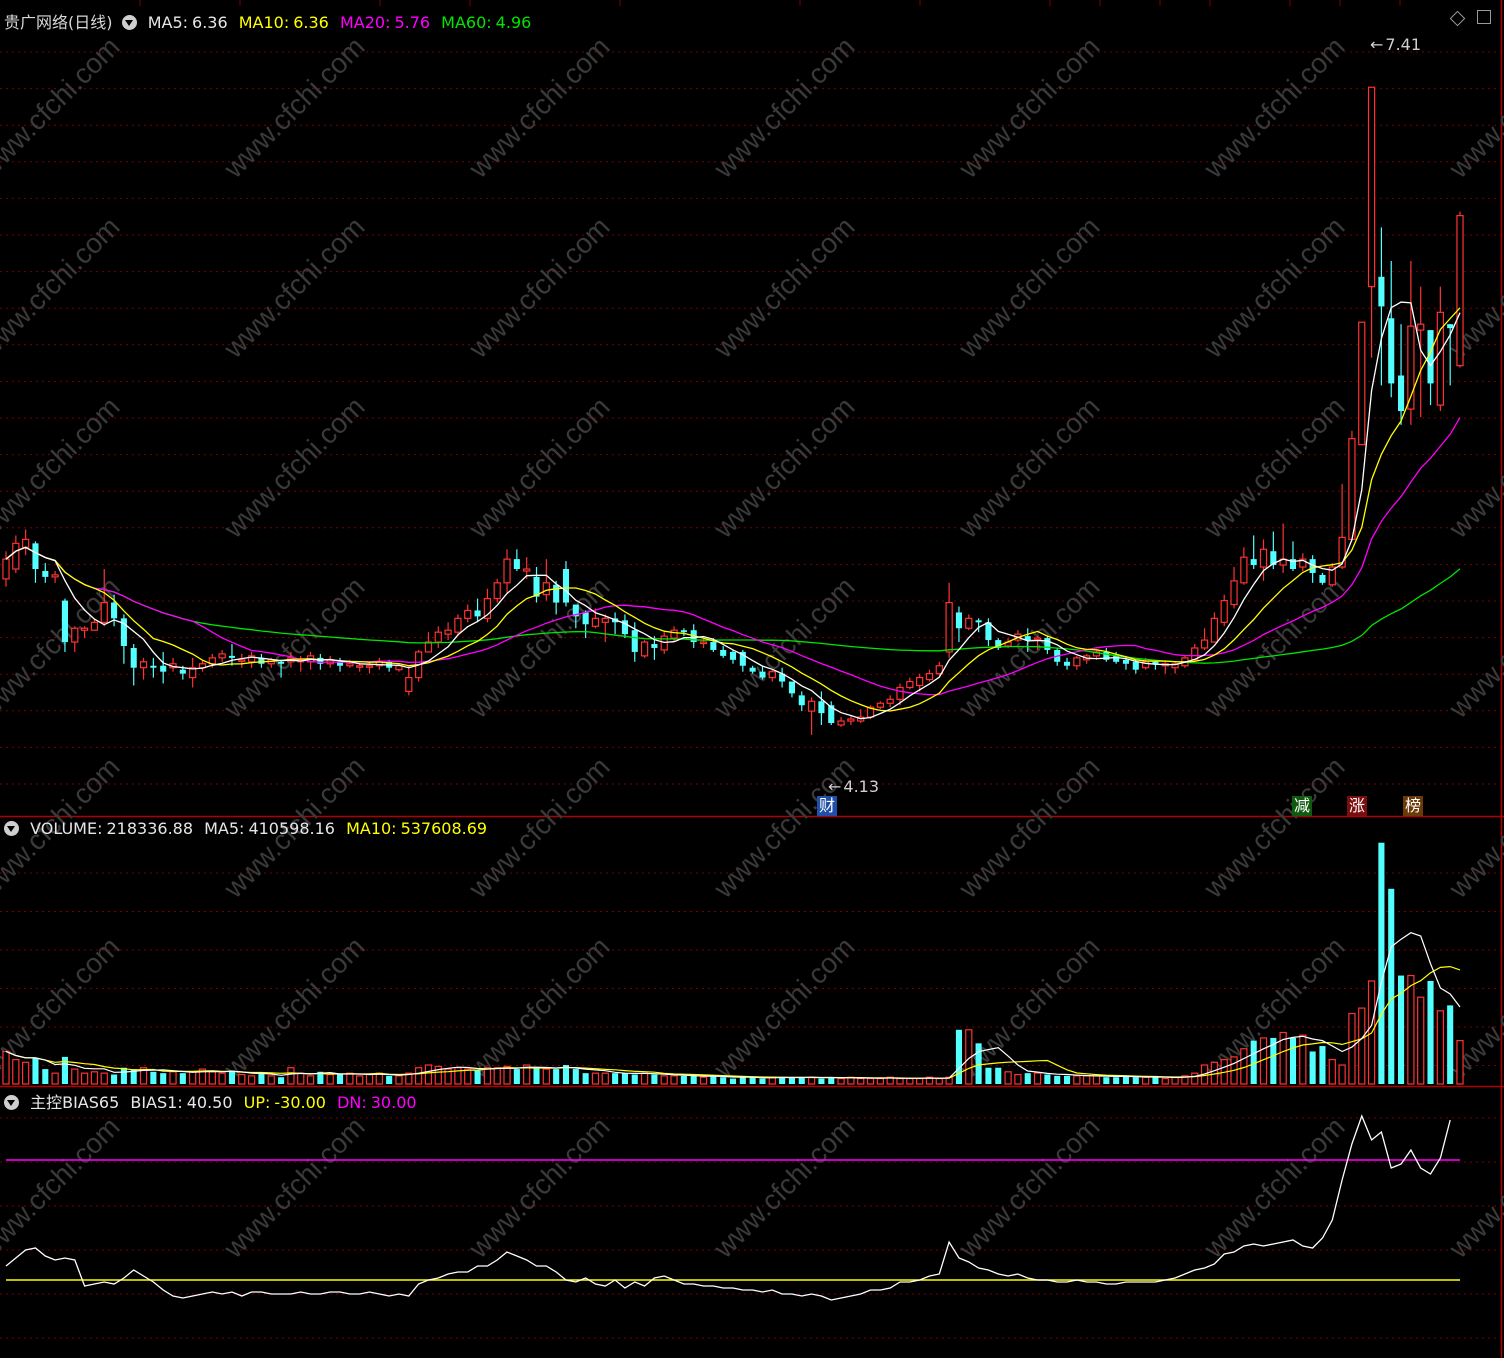 Image resolution: width=1504 pixels, height=1358 pixels. What do you see at coordinates (129, 22) in the screenshot?
I see `dropdown-icon` at bounding box center [129, 22].